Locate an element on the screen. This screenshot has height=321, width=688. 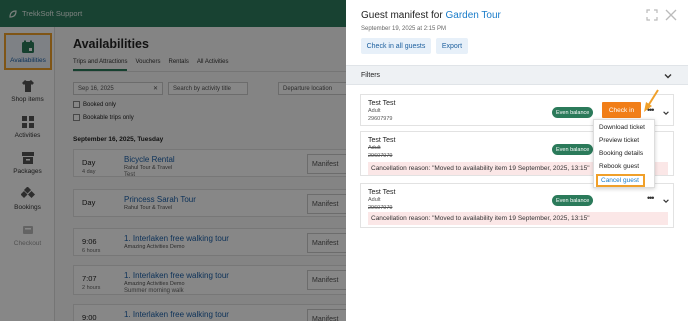
filters-label: Filters is located at coordinates (371, 75).